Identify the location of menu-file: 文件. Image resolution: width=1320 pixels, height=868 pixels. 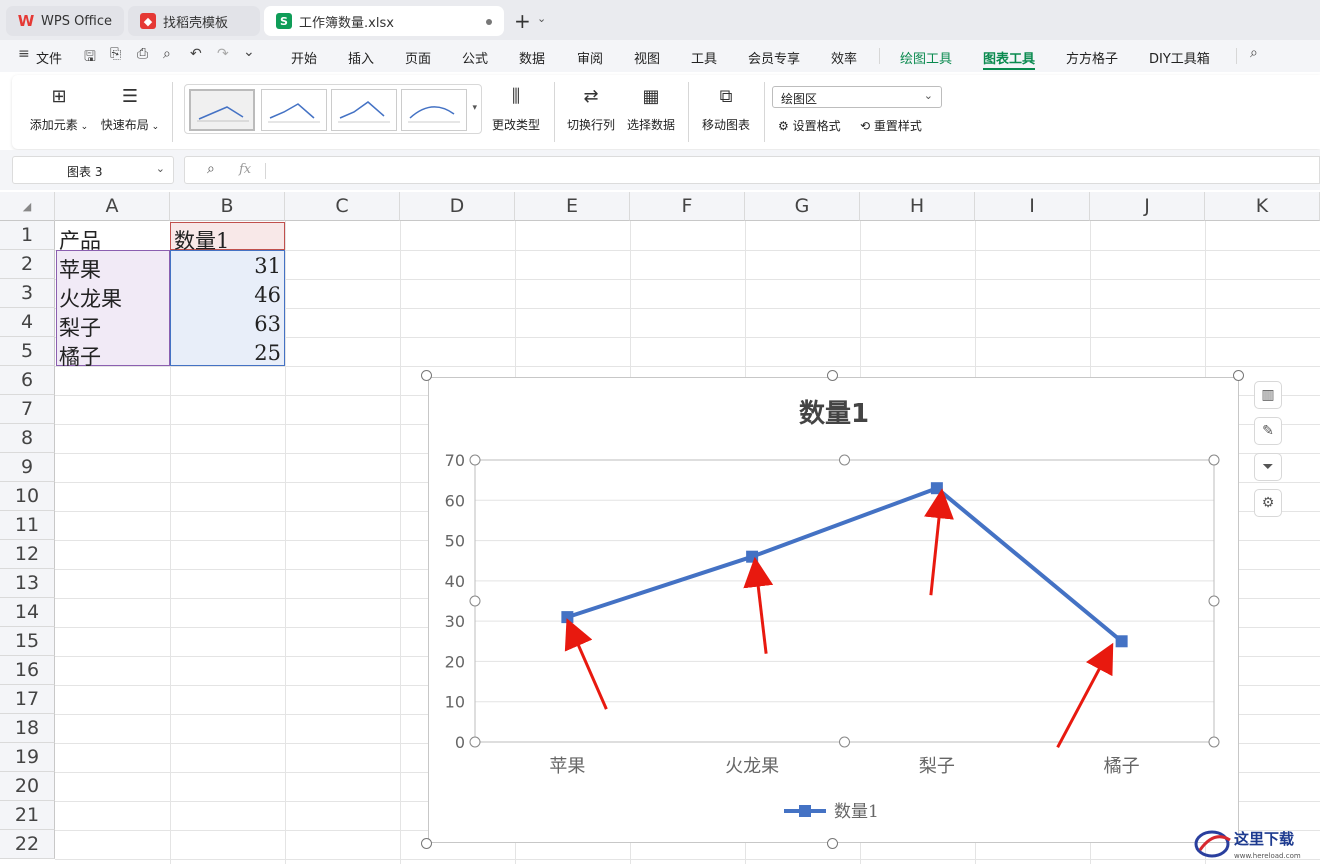
(49, 57).